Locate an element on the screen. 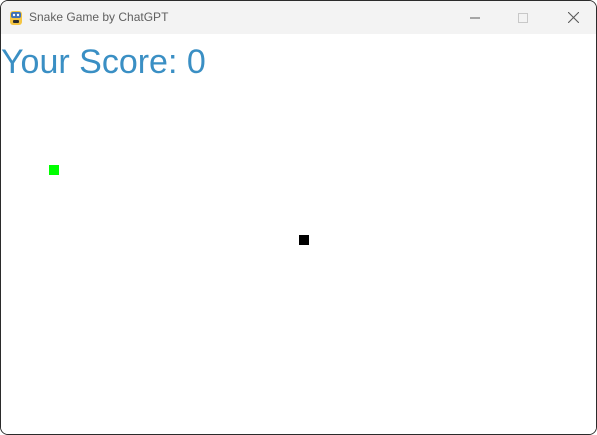 Image resolution: width=597 pixels, height=435 pixels. snake-head is located at coordinates (304, 240).